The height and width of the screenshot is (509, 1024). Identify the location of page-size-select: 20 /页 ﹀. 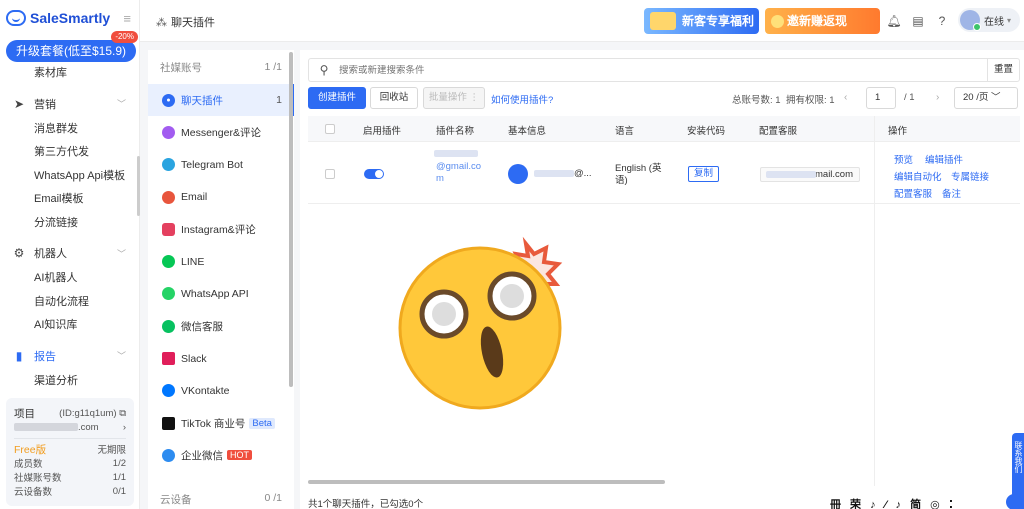
(986, 98).